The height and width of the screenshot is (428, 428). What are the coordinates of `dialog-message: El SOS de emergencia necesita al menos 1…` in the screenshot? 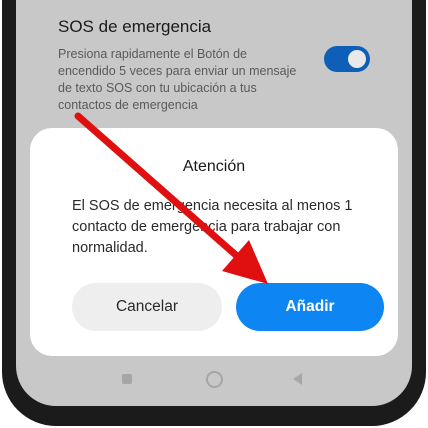 It's located at (212, 227).